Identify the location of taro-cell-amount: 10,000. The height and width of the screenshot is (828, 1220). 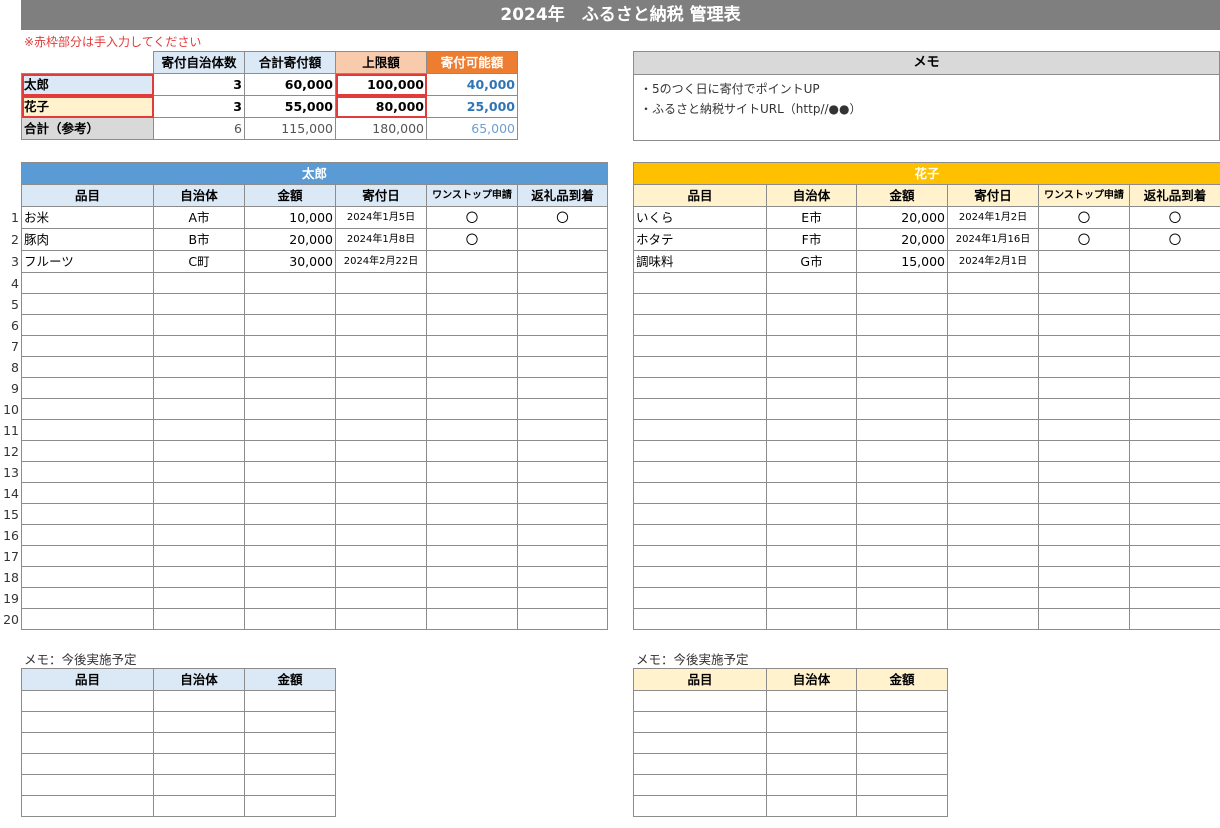
(290, 217).